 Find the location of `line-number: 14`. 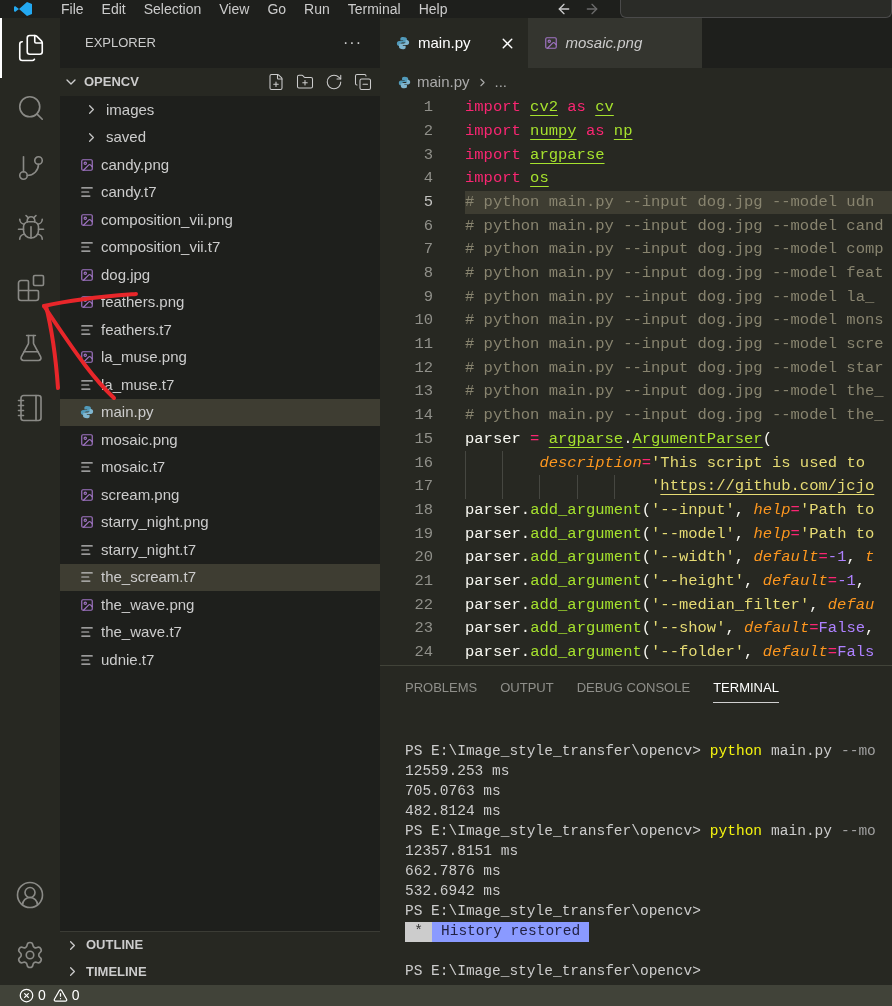

line-number: 14 is located at coordinates (423, 416).